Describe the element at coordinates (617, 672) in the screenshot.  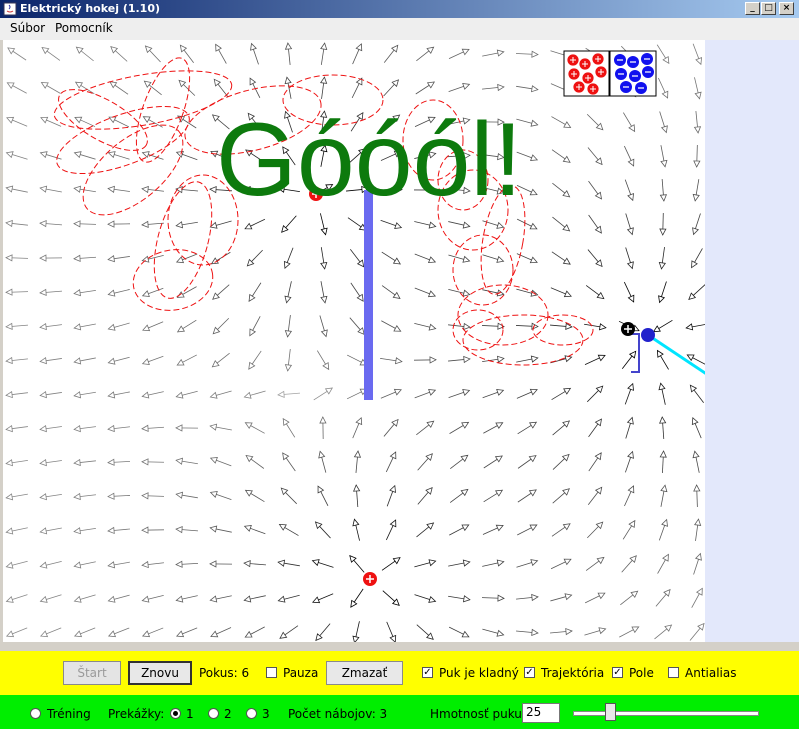
I see `field-checkbox: ✓` at that location.